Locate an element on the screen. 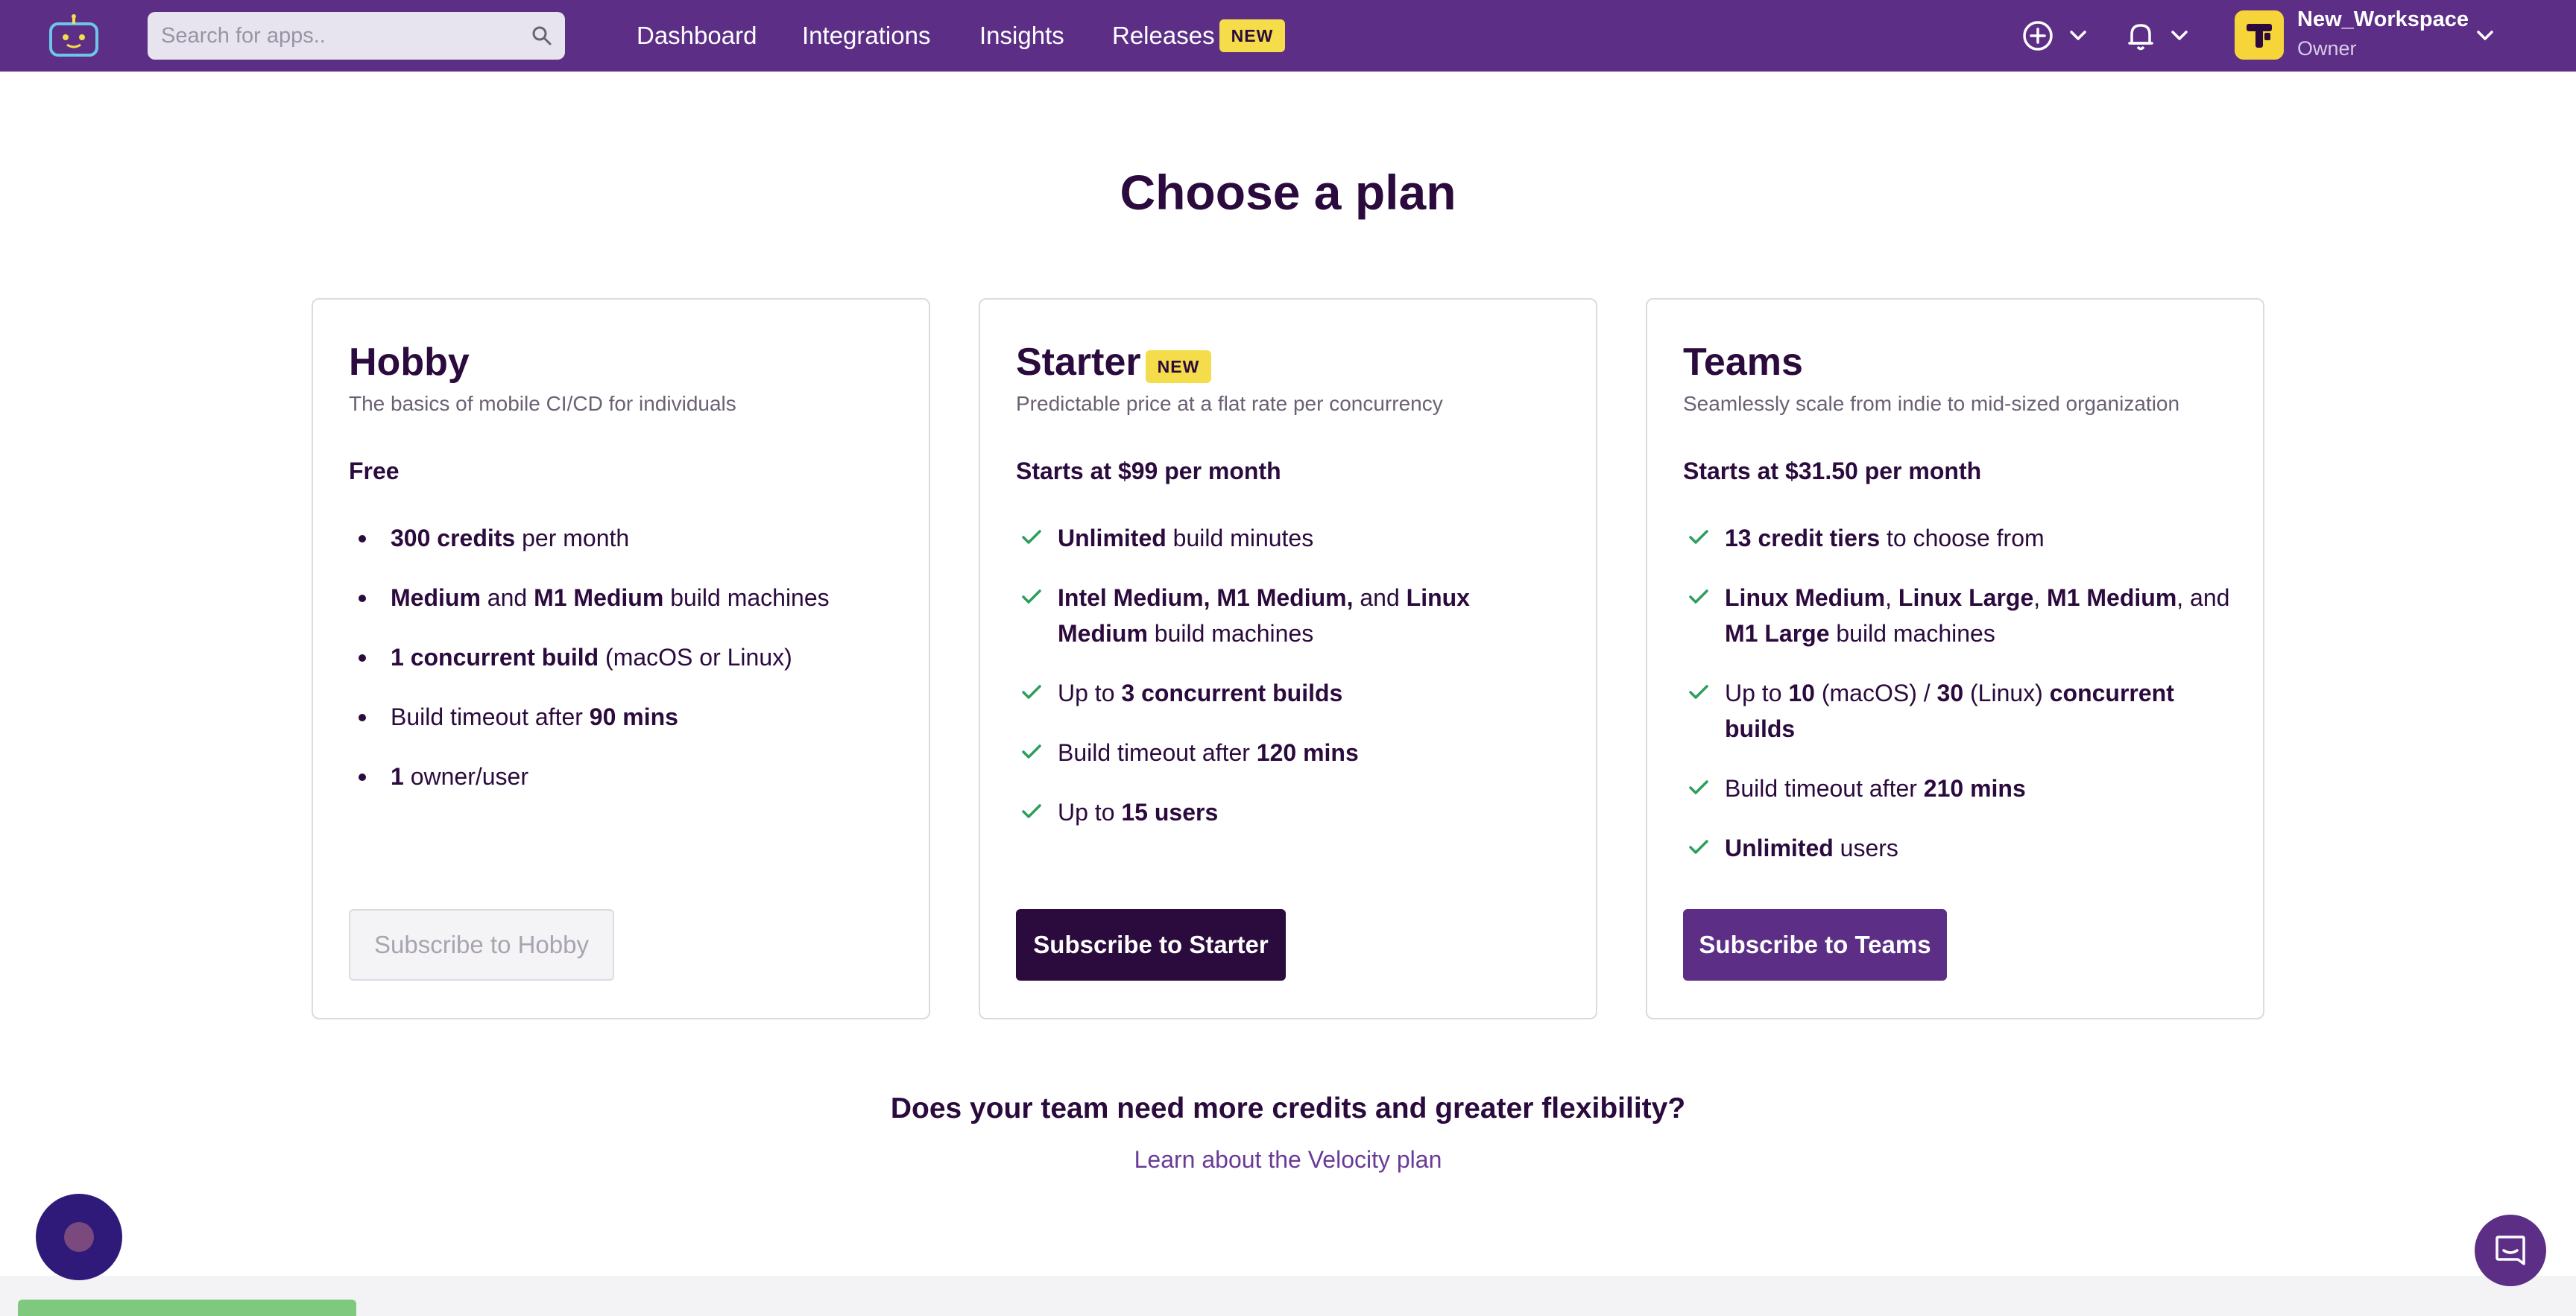 The height and width of the screenshot is (1316, 2576). chat-icon is located at coordinates (2510, 1250).